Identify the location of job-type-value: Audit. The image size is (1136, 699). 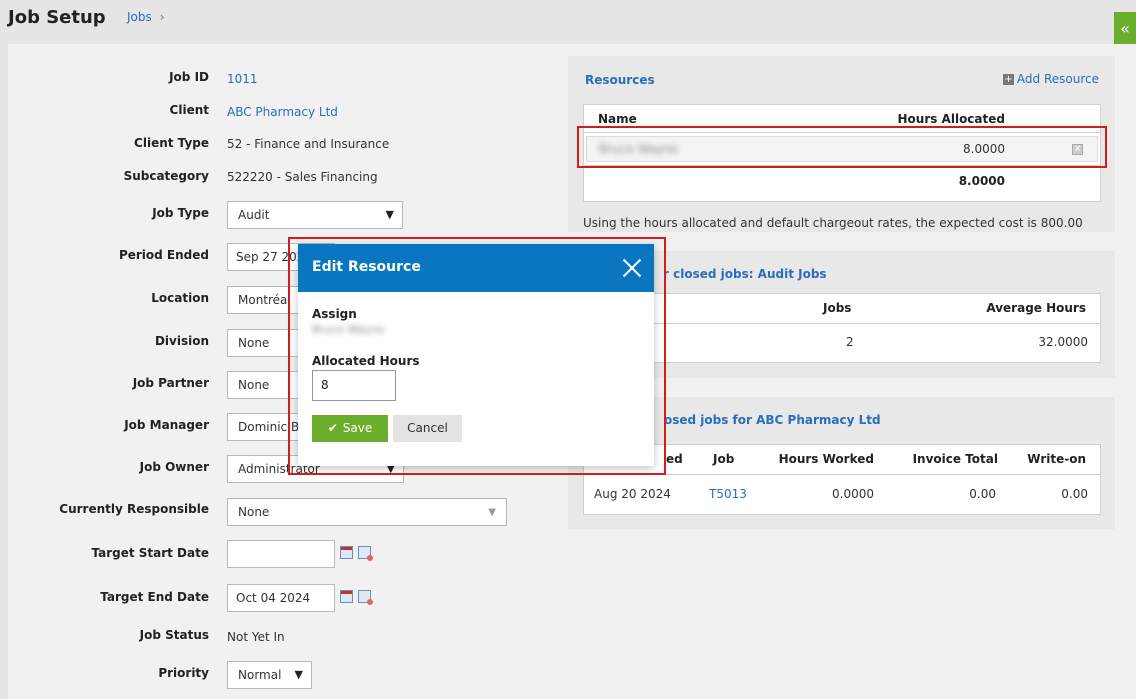
(254, 215).